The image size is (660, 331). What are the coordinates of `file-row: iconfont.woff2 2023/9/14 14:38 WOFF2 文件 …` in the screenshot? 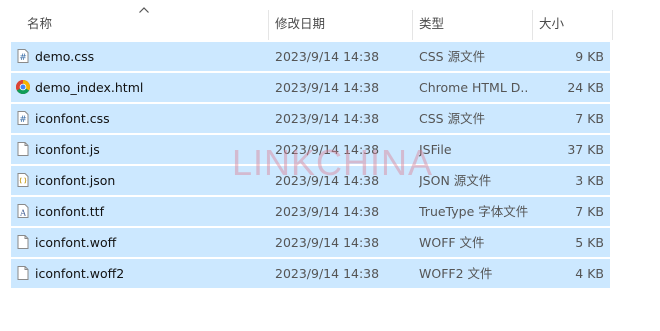 It's located at (310, 273).